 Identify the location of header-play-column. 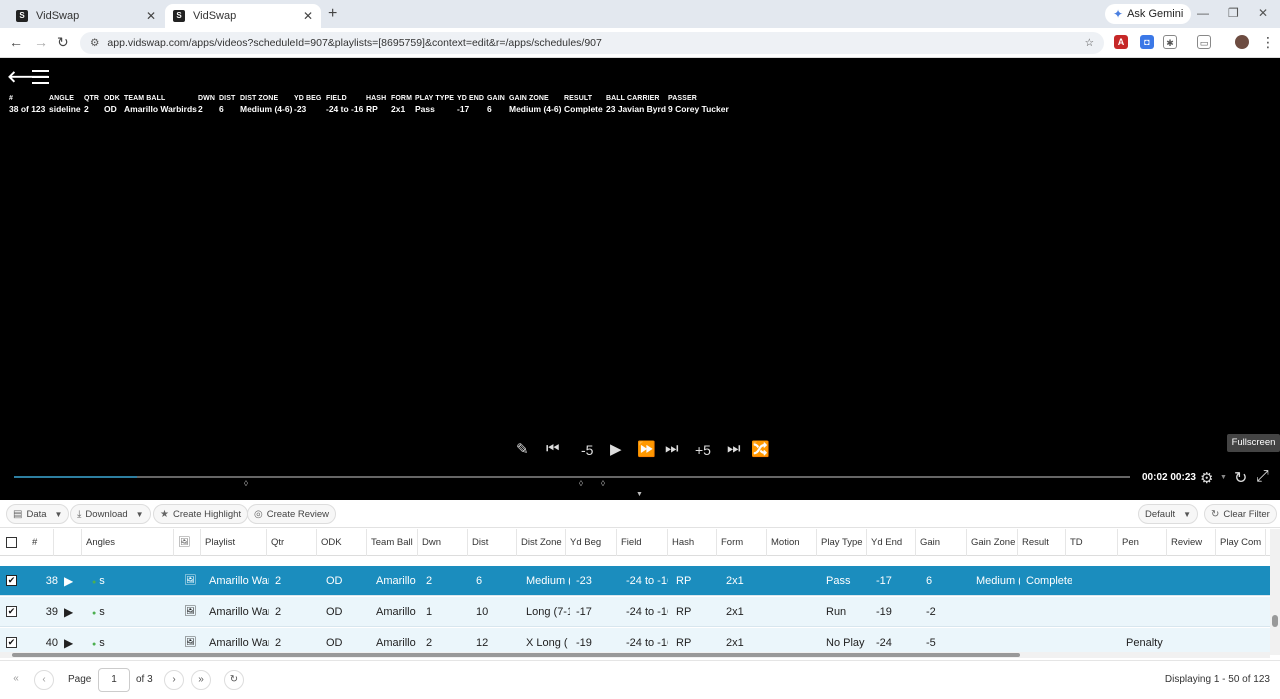
(68, 542).